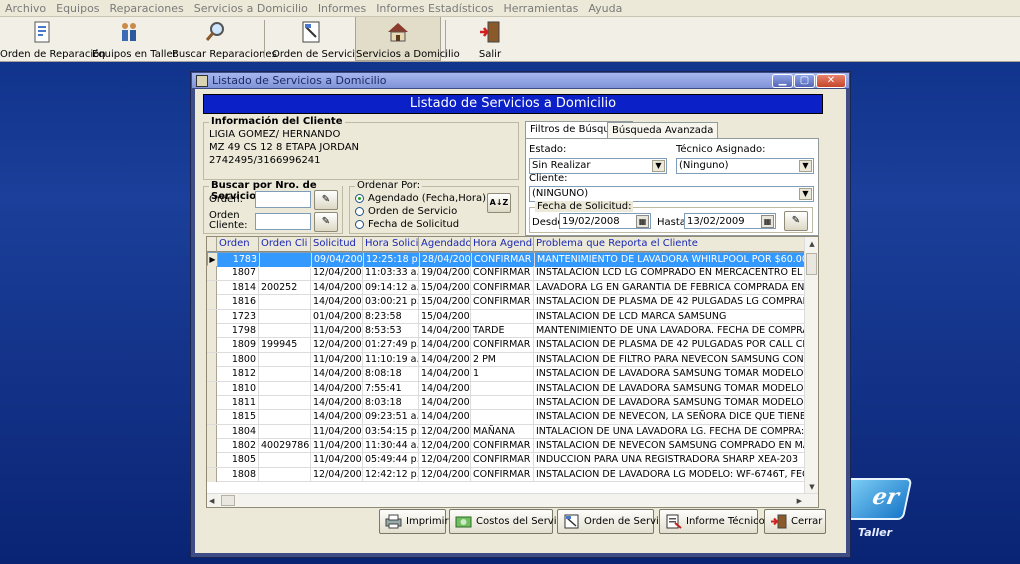  Describe the element at coordinates (799, 500) in the screenshot. I see `scroll-right-icon: ▶` at that location.